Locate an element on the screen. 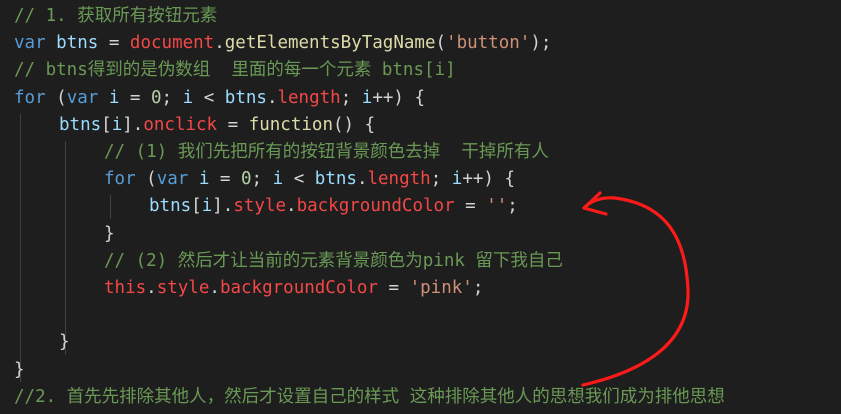 The image size is (841, 414). code-line-03: // btns得到的是伪数组 里面的每一个元素 btns[i] is located at coordinates (235, 70).